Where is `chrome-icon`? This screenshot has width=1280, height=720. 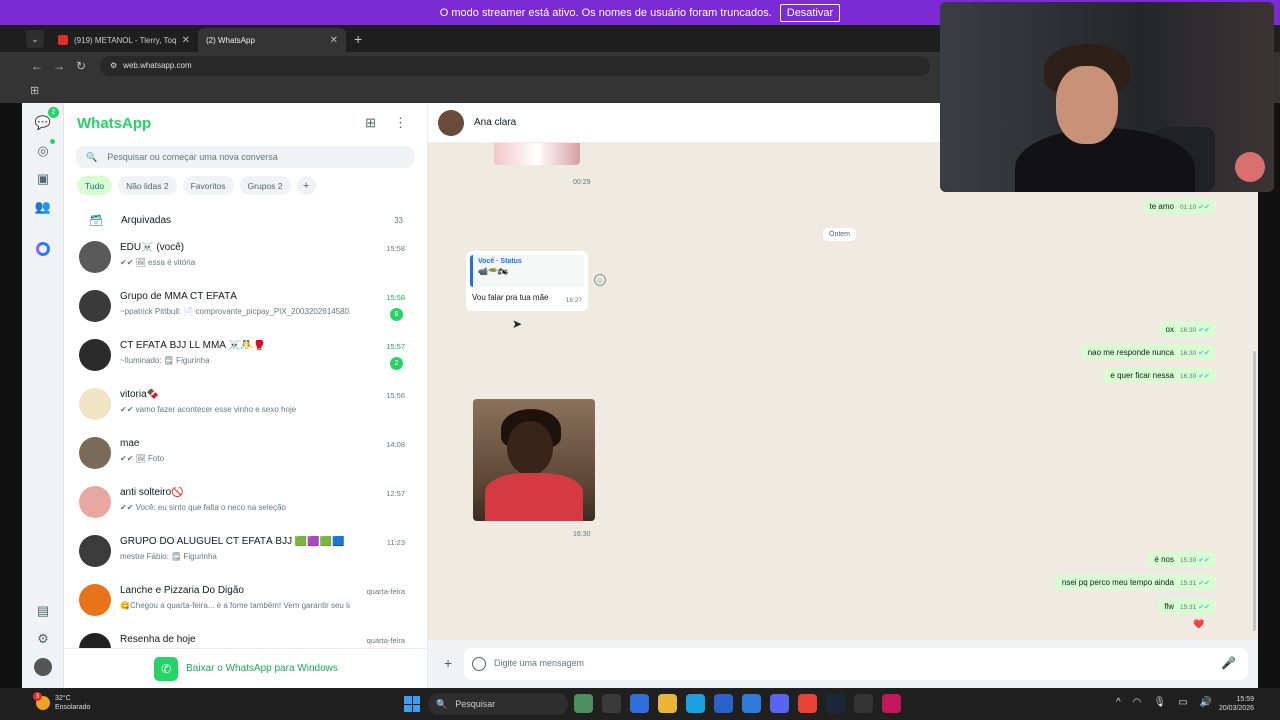
chrome-icon is located at coordinates (807, 703).